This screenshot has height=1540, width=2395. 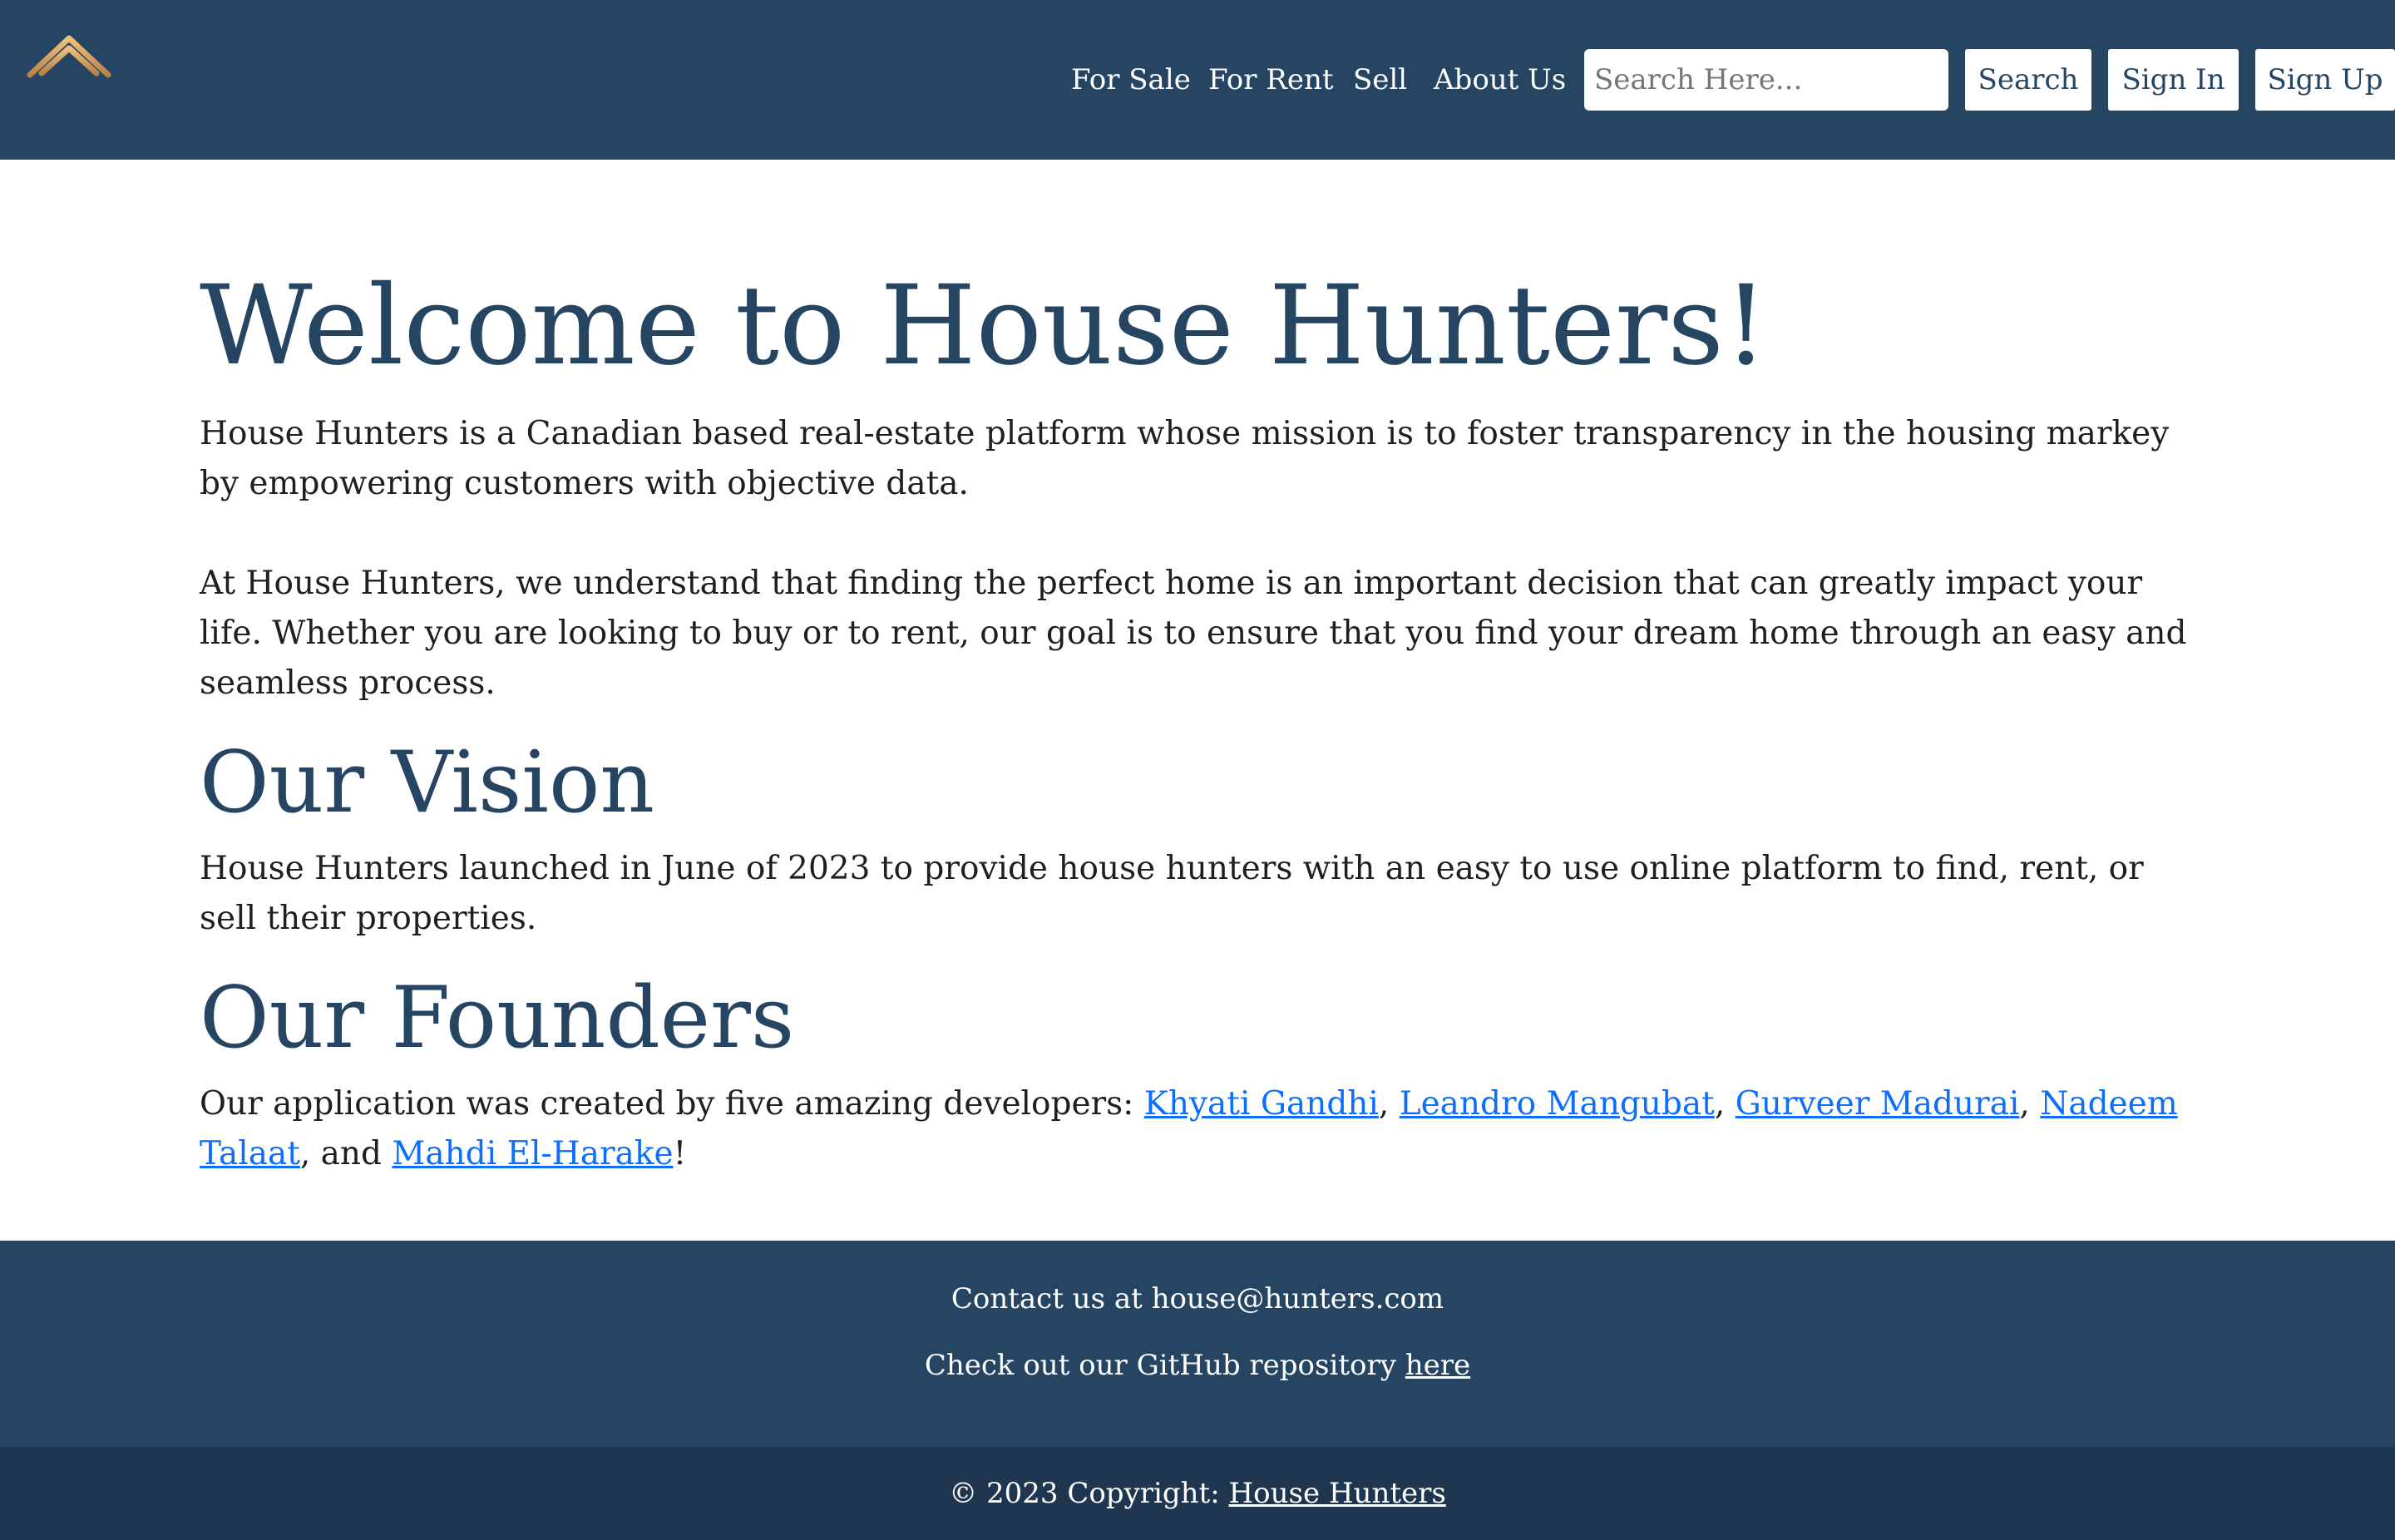 What do you see at coordinates (427, 782) in the screenshot?
I see `vision-heading: Our Vision` at bounding box center [427, 782].